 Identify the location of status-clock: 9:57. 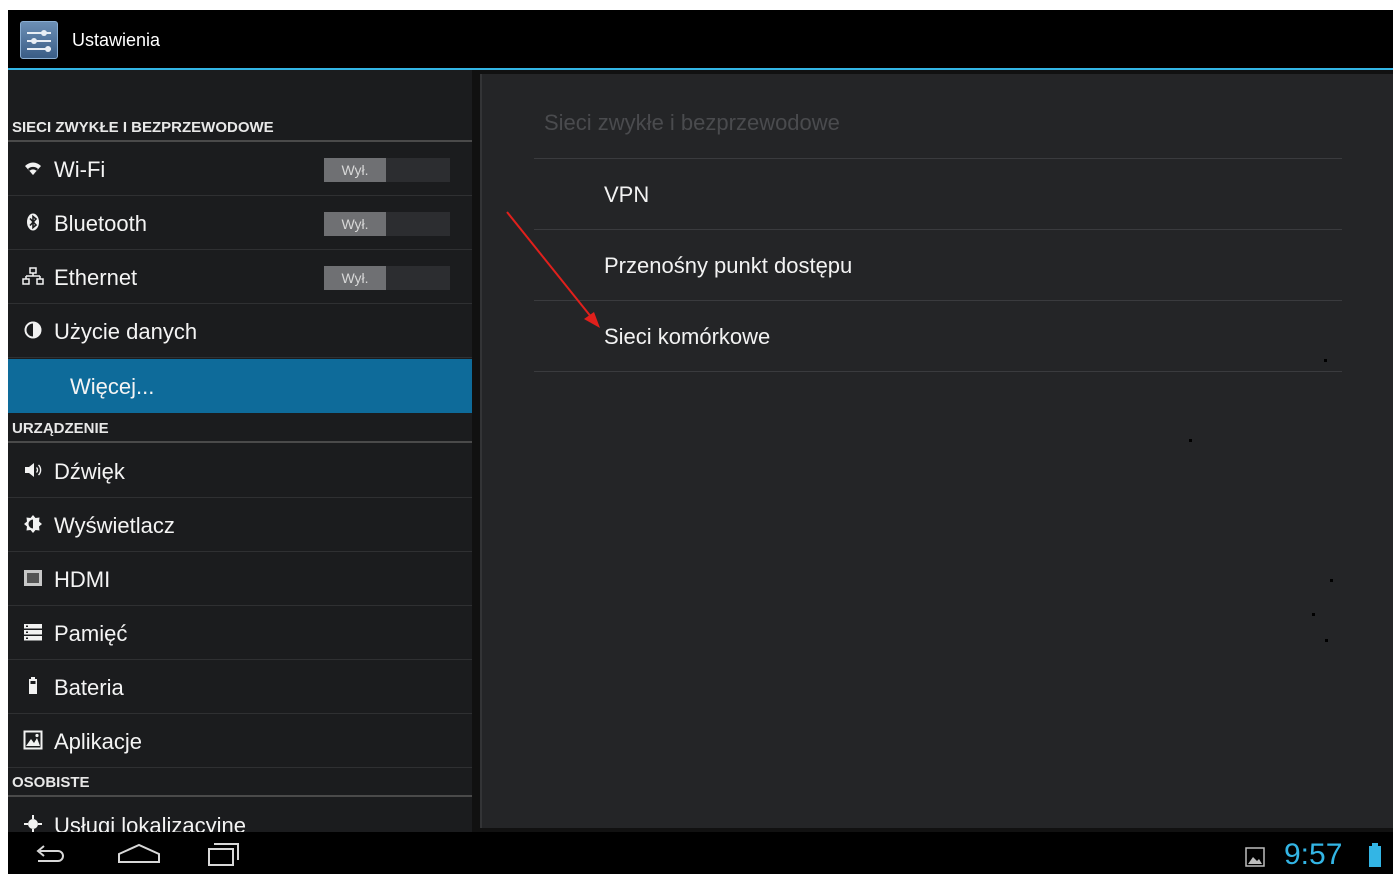
(1313, 855).